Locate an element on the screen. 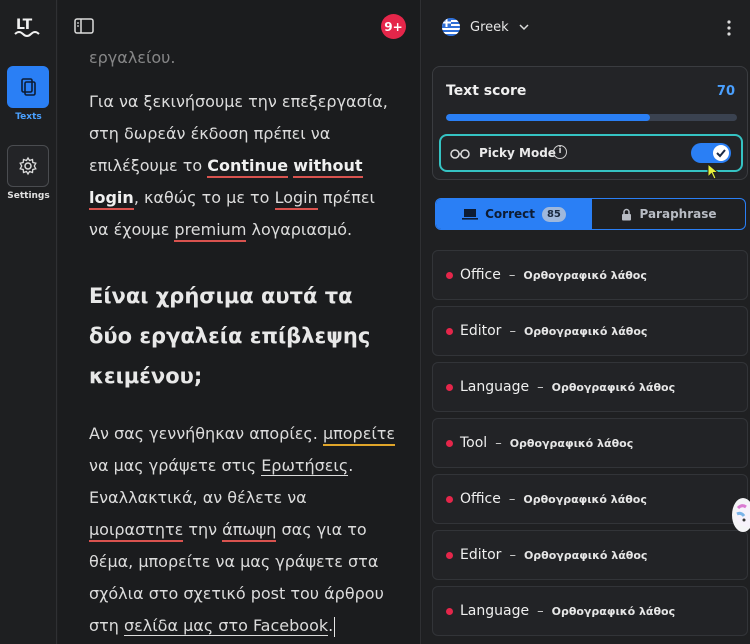 The height and width of the screenshot is (644, 750). picky-mode-label: Picky Mode is located at coordinates (517, 153).